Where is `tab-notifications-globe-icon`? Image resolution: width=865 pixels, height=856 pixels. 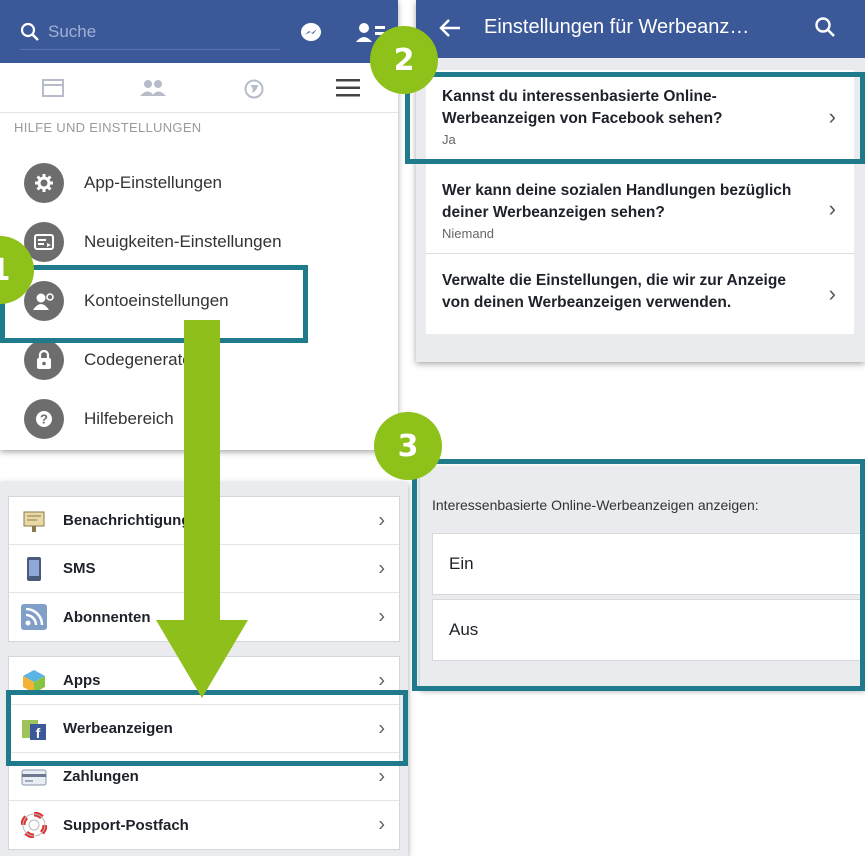
tab-notifications-globe-icon is located at coordinates (254, 89).